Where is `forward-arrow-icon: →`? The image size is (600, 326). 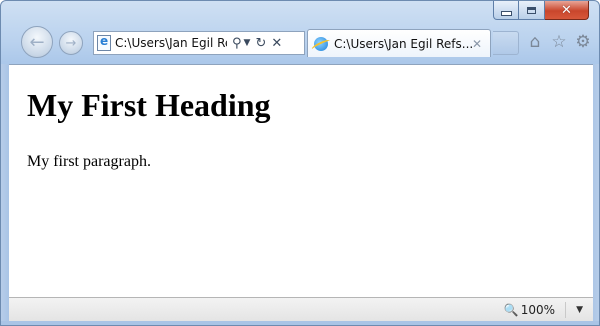 forward-arrow-icon: → is located at coordinates (71, 43).